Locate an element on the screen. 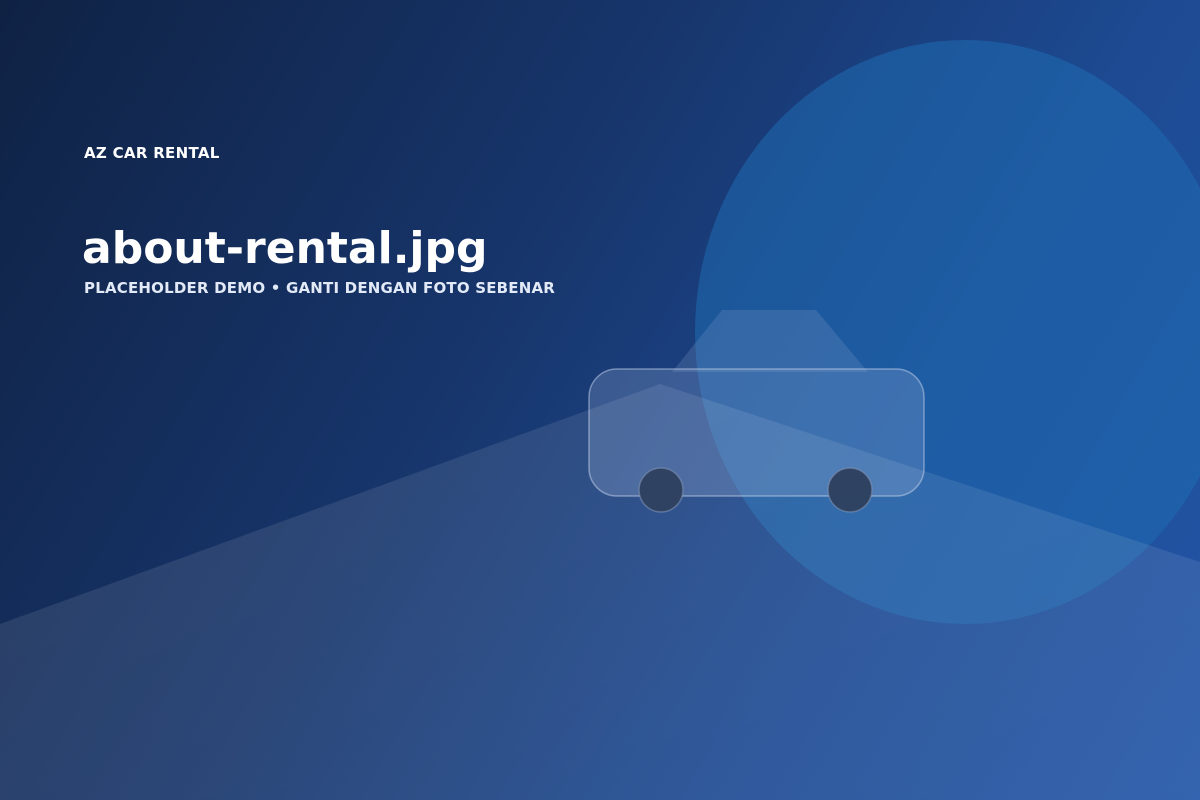  placeholder-title: about-rental.jpg is located at coordinates (285, 248).